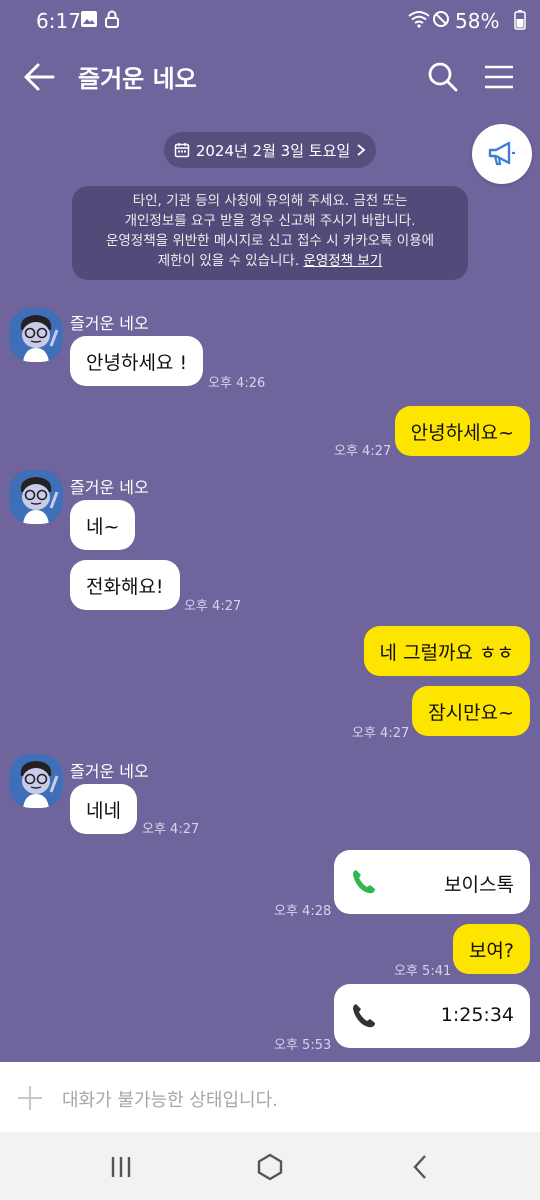 The image size is (540, 1200). I want to click on wifi-icon, so click(419, 19).